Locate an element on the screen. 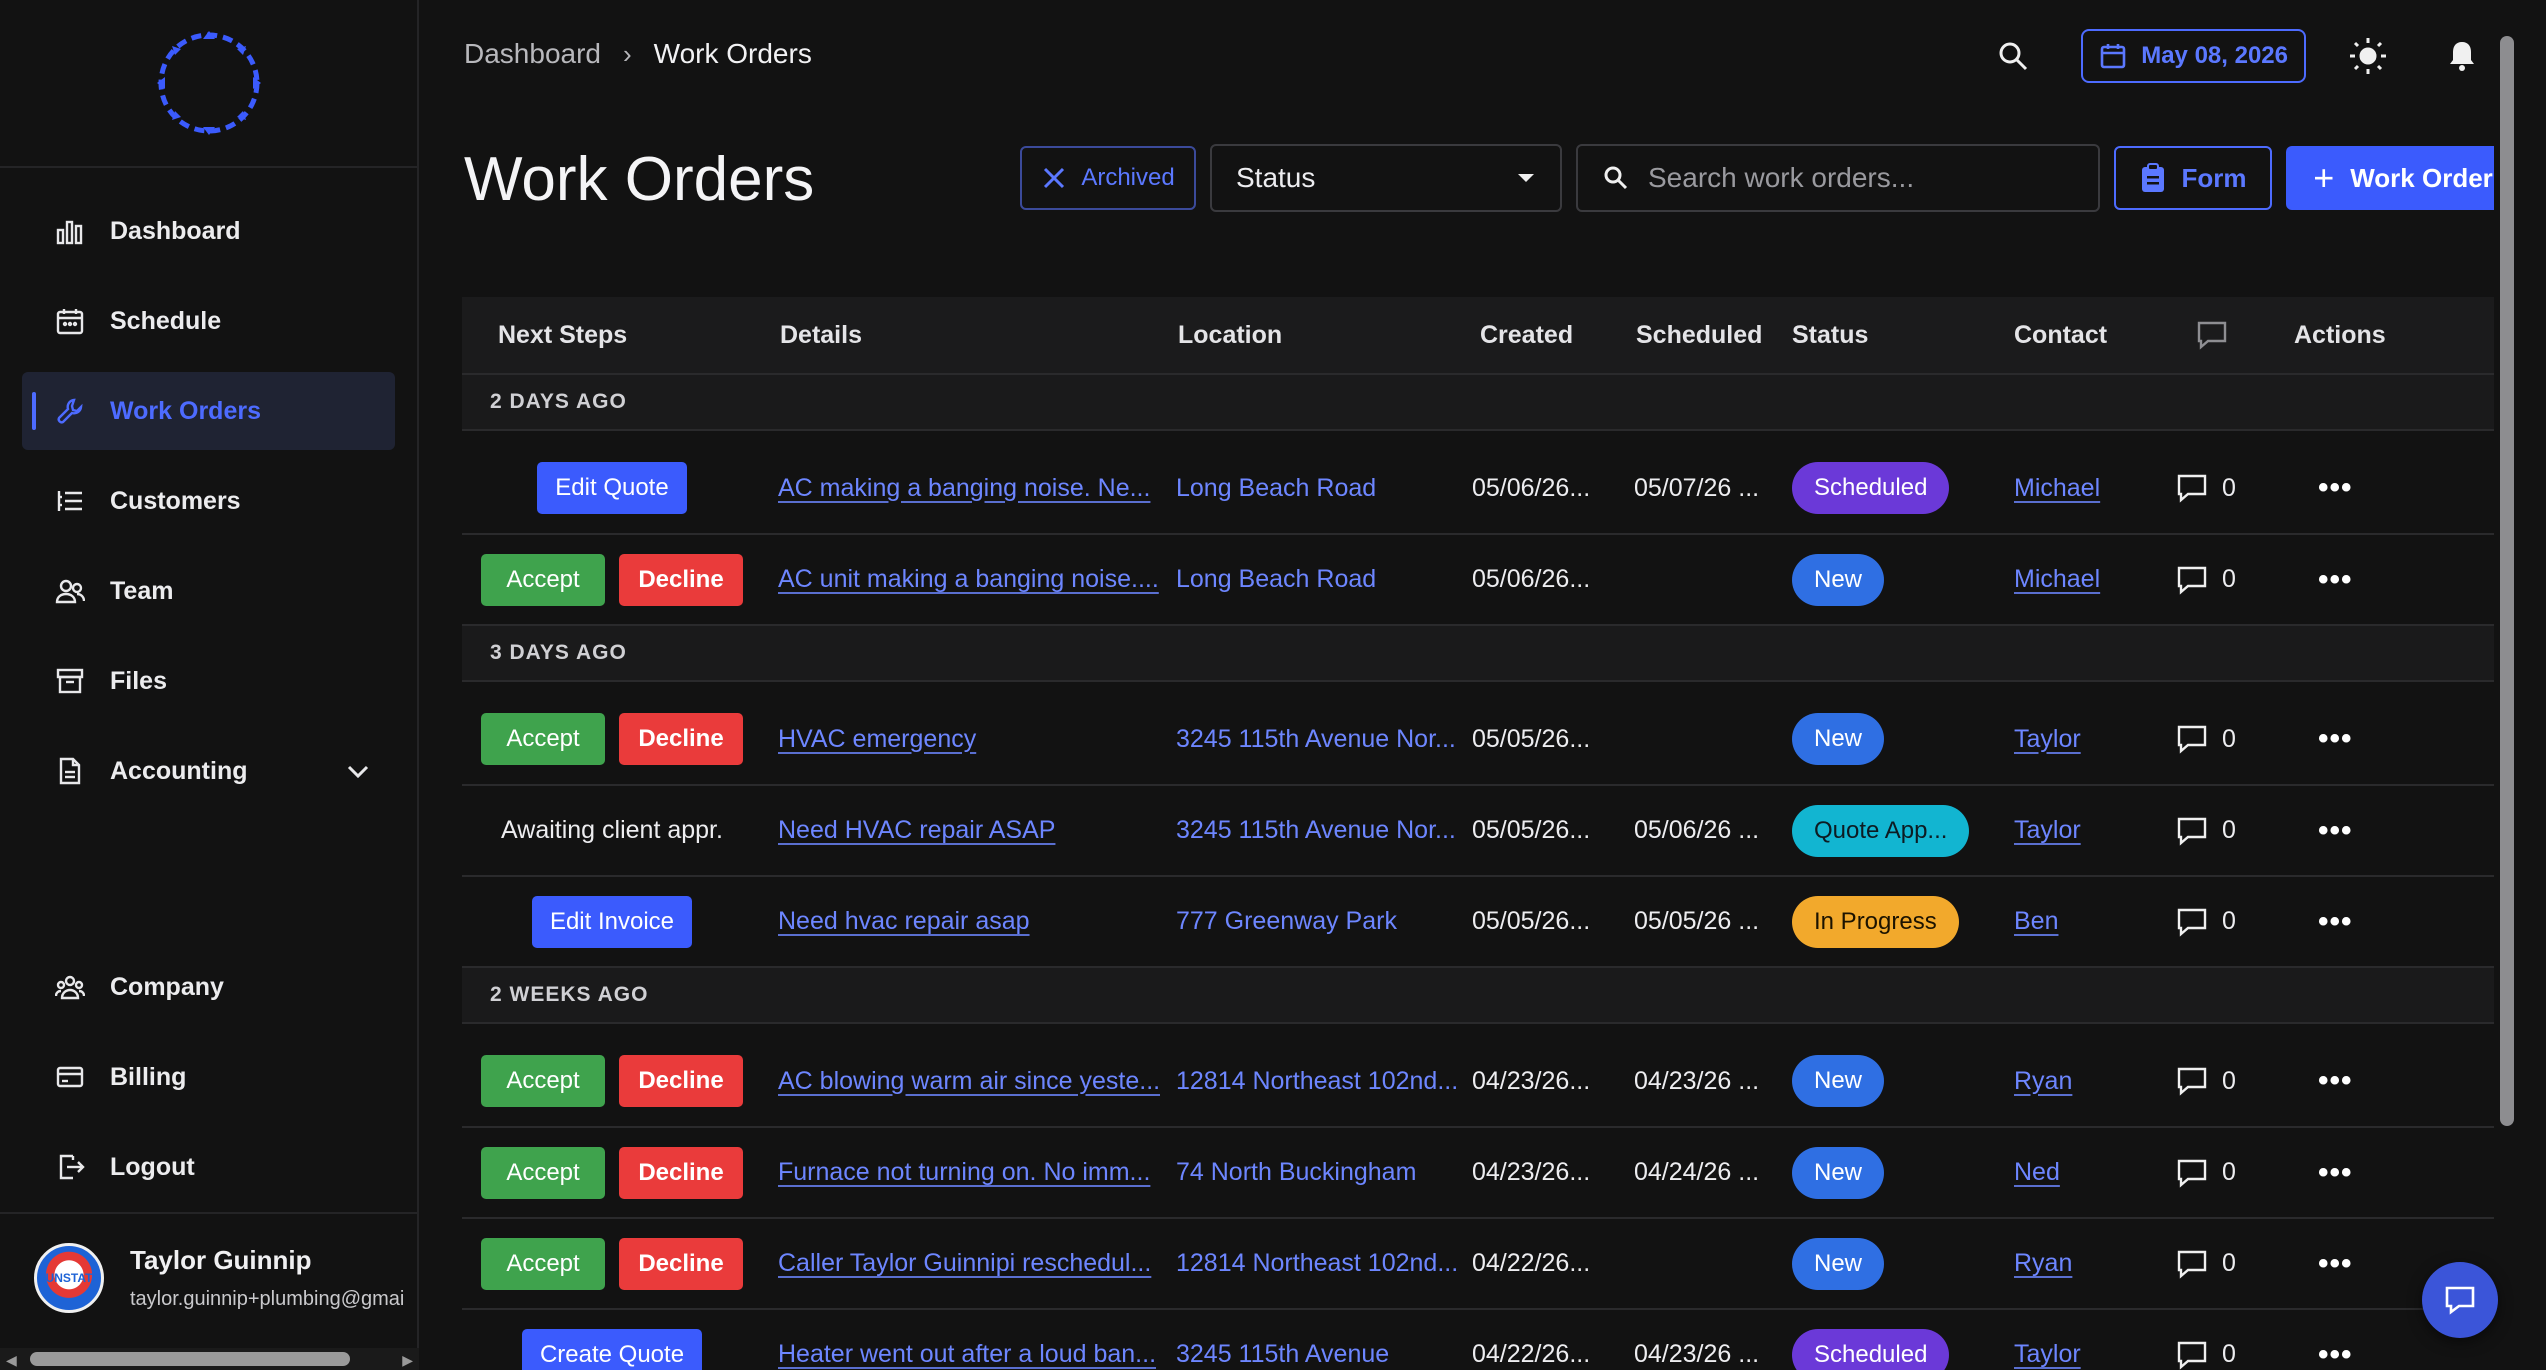 The image size is (2546, 1370). logo is located at coordinates (208, 84).